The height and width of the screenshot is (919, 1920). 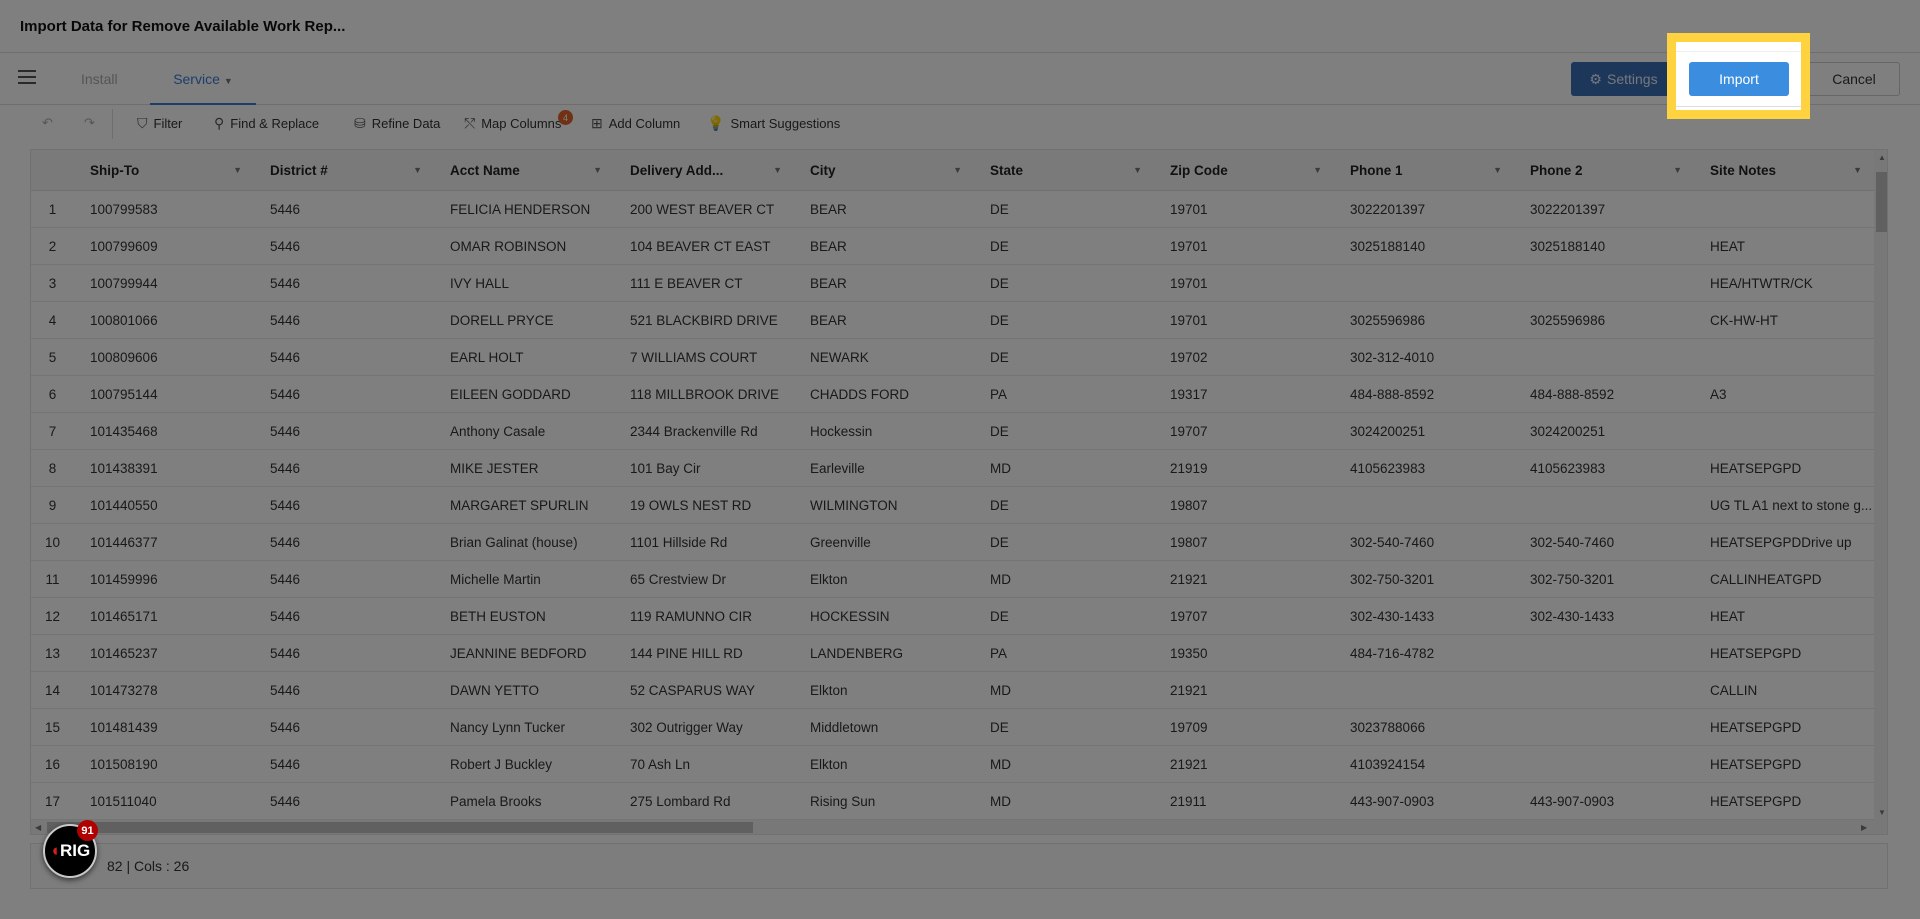 I want to click on notification-badge: 91, so click(x=87, y=830).